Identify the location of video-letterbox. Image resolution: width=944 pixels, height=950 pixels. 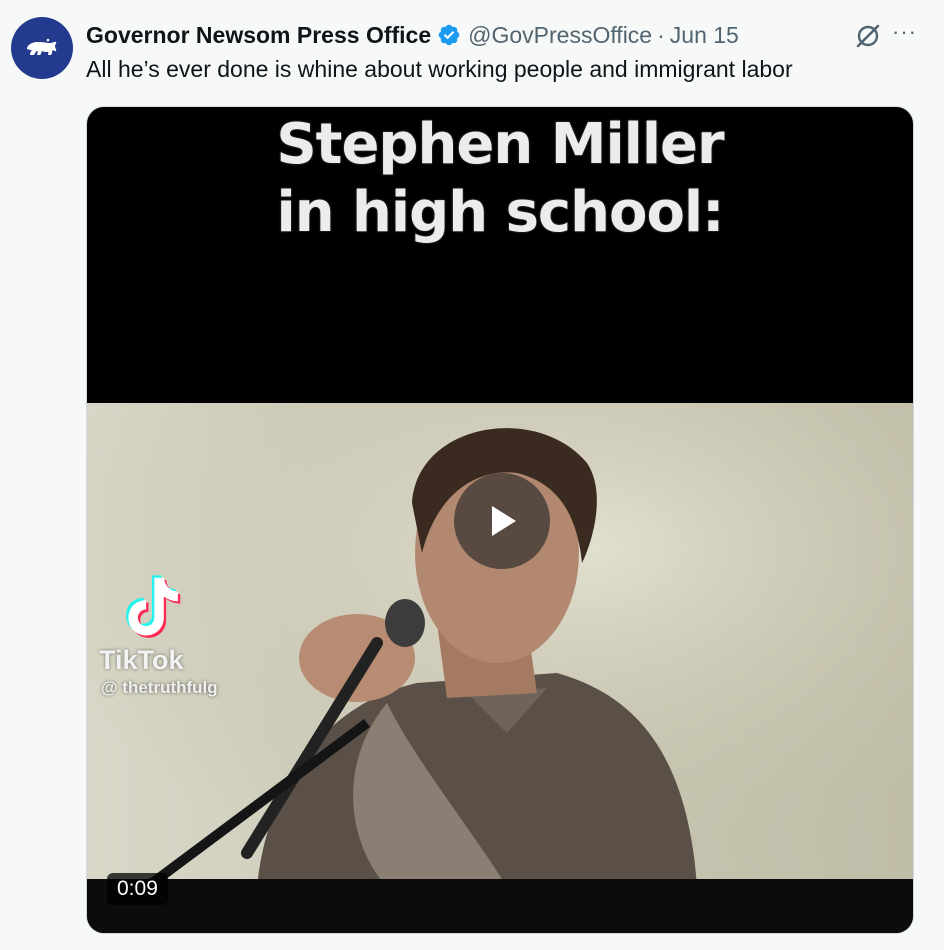
(500, 906).